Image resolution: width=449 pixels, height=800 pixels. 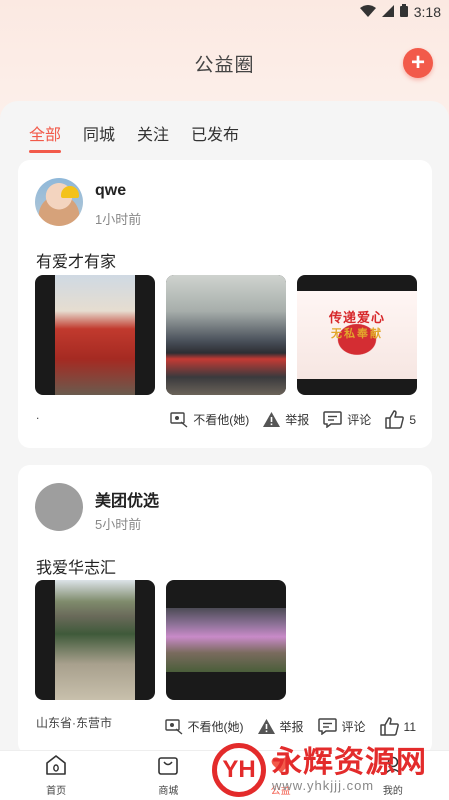 I want to click on watermark: YH 永辉资源网 www.yhkjjj.com, so click(x=326, y=770).